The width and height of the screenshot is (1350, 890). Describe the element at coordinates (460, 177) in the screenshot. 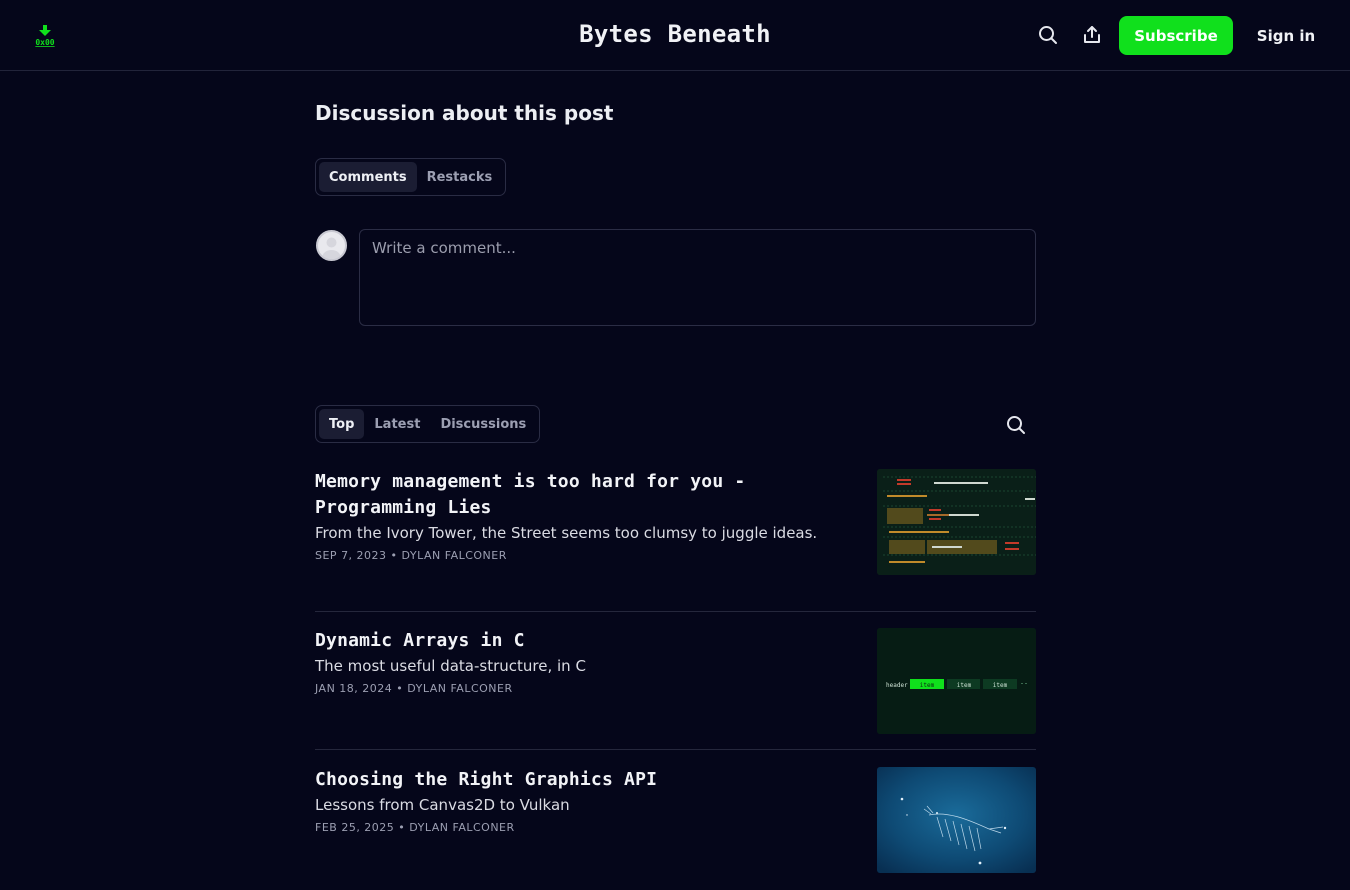

I see `tab-restacks: Restacks` at that location.